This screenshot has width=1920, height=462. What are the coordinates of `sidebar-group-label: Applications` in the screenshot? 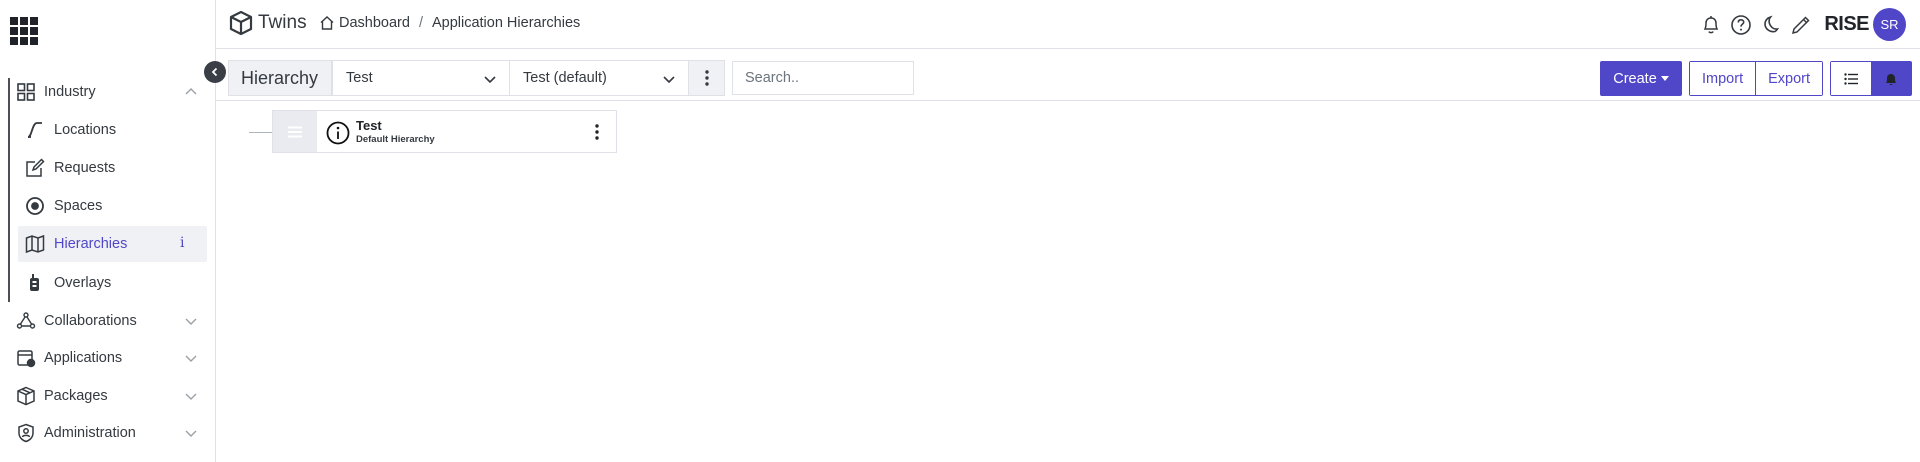 It's located at (83, 358).